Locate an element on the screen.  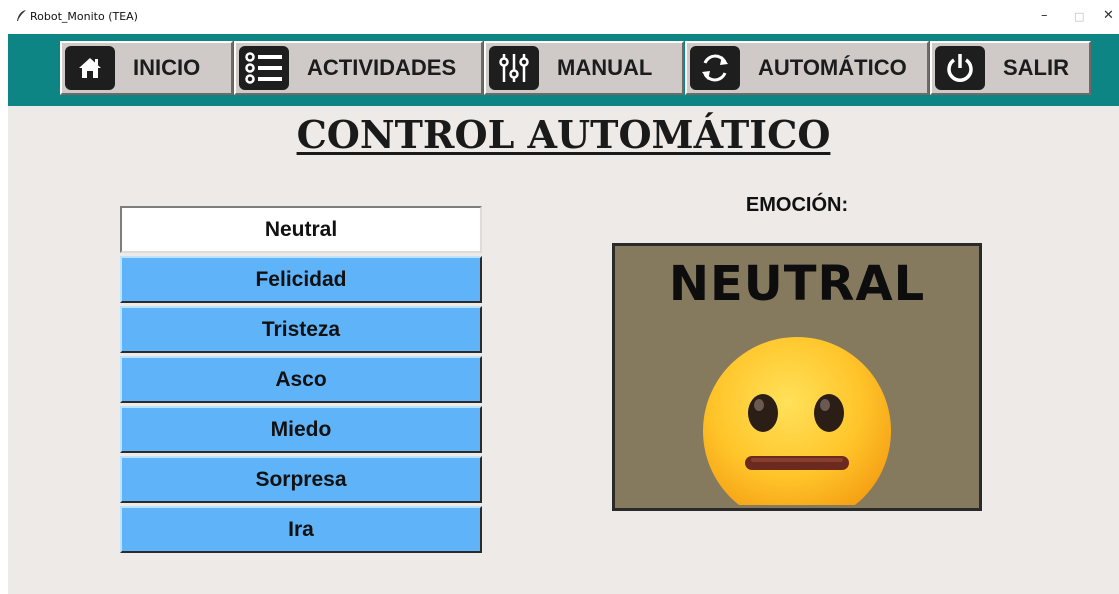
nav-manual-button: MANUAL is located at coordinates (584, 68).